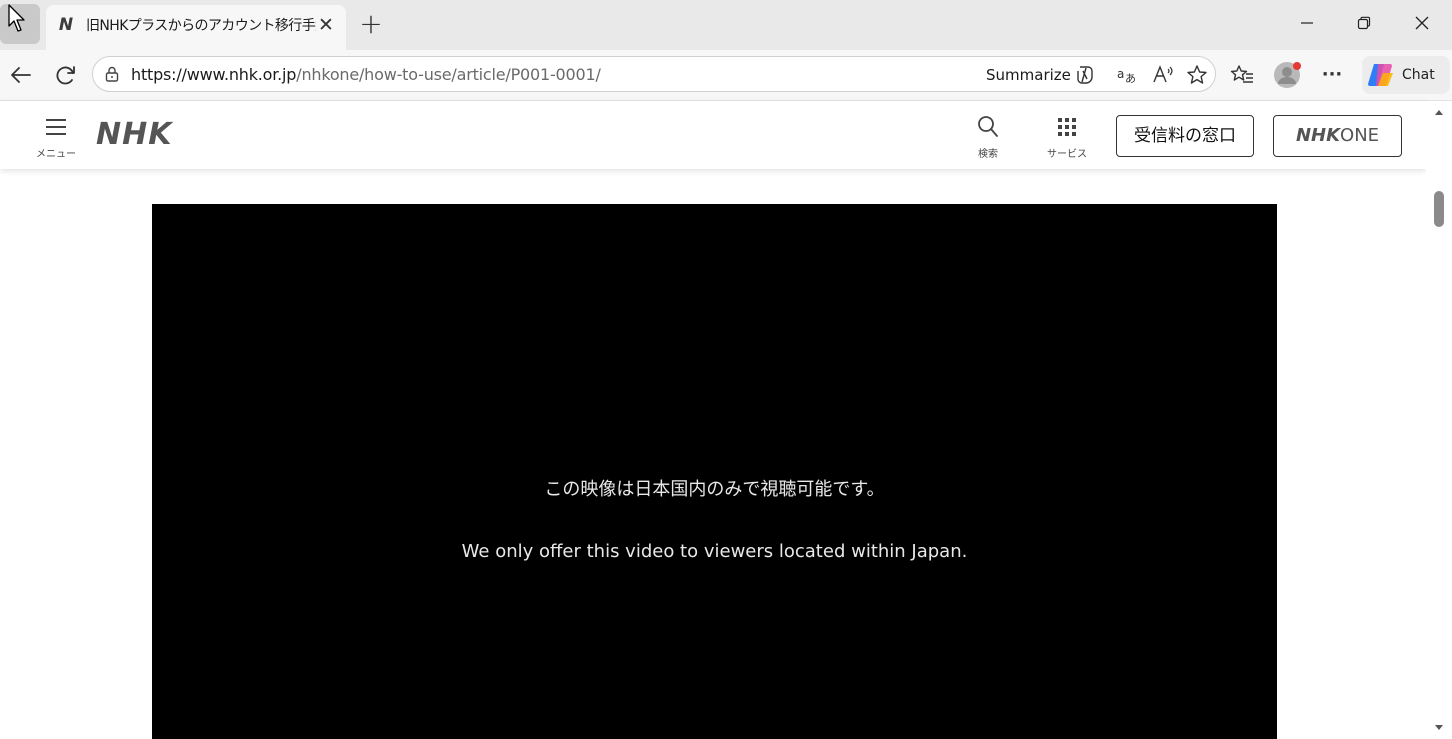  I want to click on mouse-cursor-icon, so click(16, 18).